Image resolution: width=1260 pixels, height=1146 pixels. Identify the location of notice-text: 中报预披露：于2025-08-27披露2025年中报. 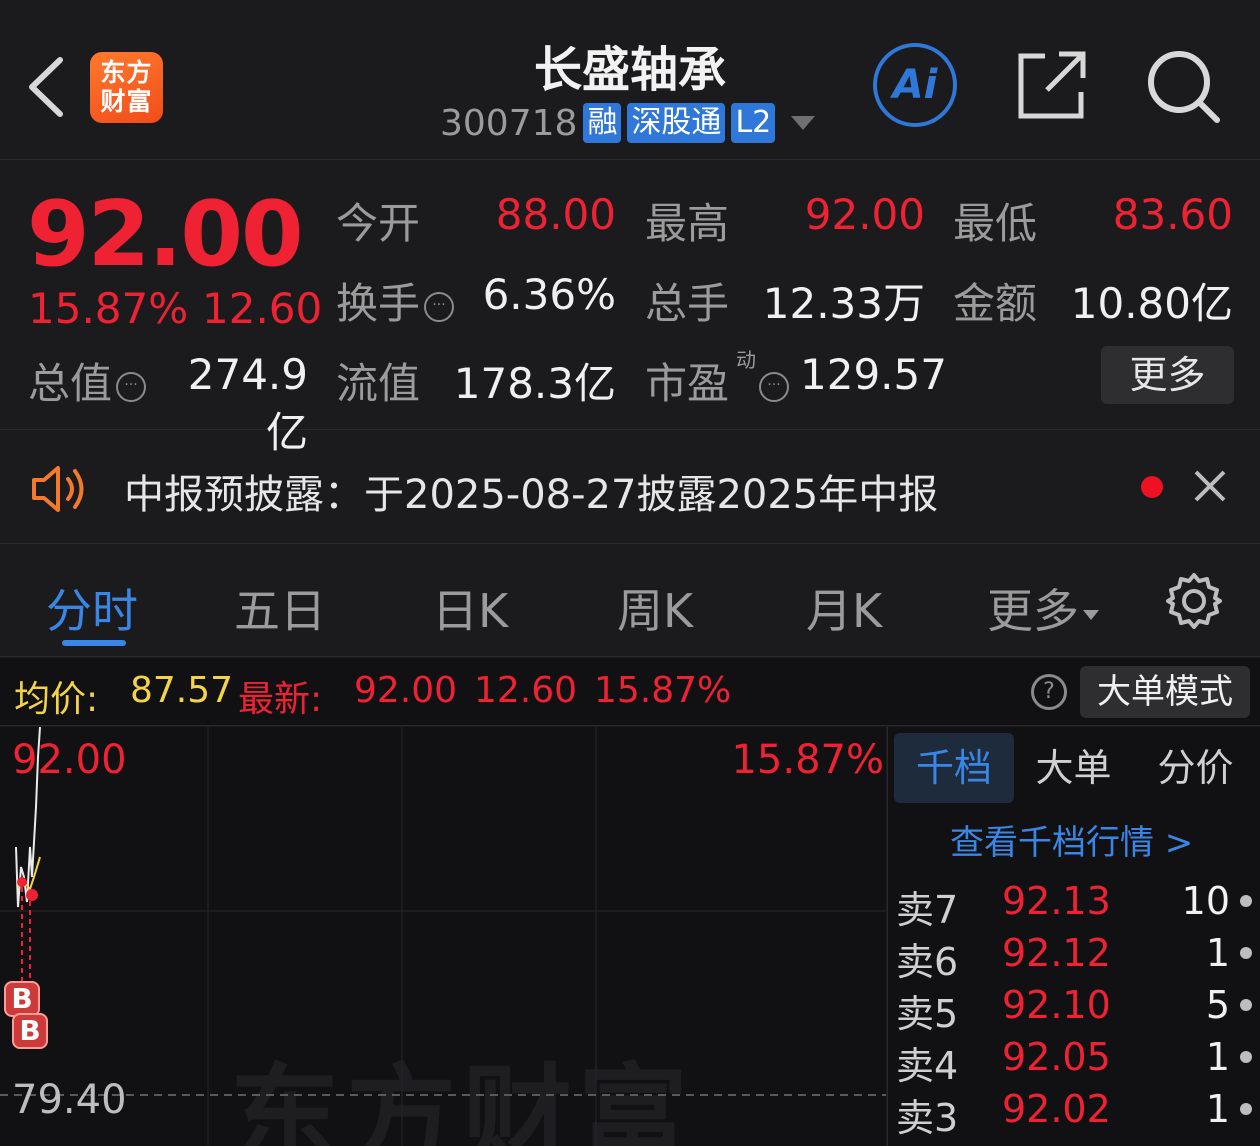
(531, 495).